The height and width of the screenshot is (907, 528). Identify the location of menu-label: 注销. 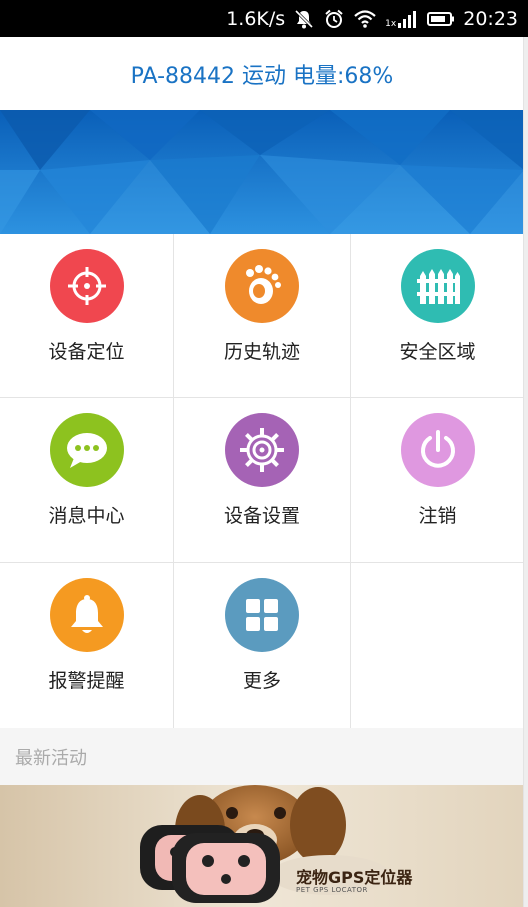
(437, 516).